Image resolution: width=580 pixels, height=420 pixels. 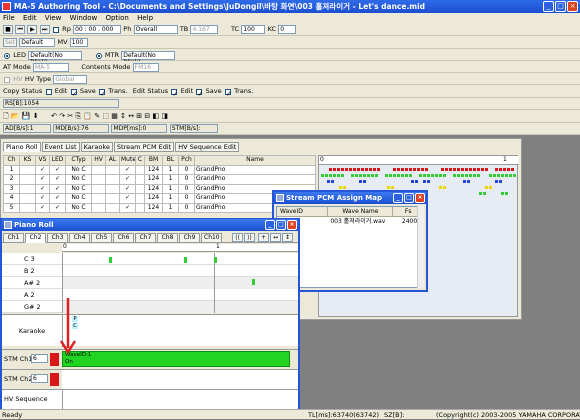 What do you see at coordinates (39, 358) in the screenshot?
I see `stm-ch1-select: 6` at bounding box center [39, 358].